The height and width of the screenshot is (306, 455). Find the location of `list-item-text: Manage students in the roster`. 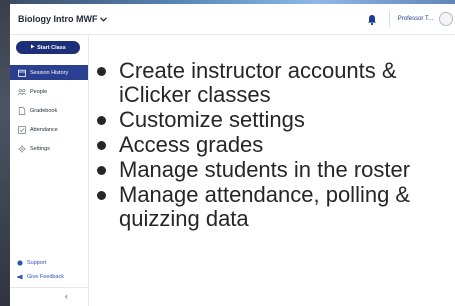

list-item-text: Manage students in the roster is located at coordinates (265, 169).